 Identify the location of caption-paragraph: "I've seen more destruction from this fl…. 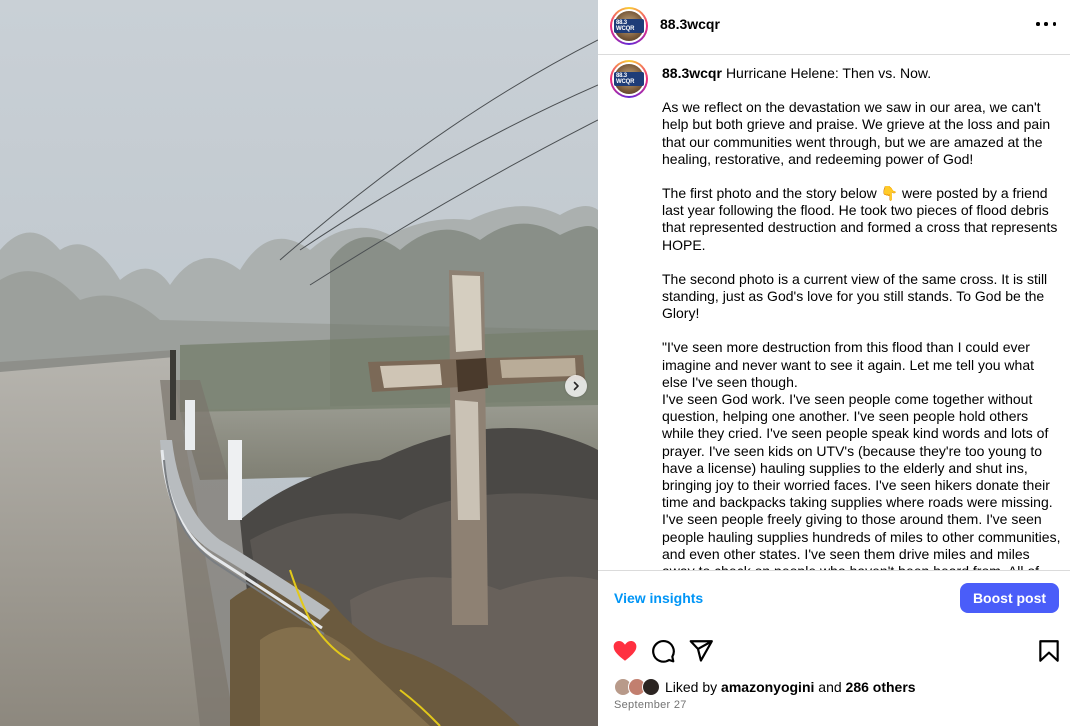
(861, 454).